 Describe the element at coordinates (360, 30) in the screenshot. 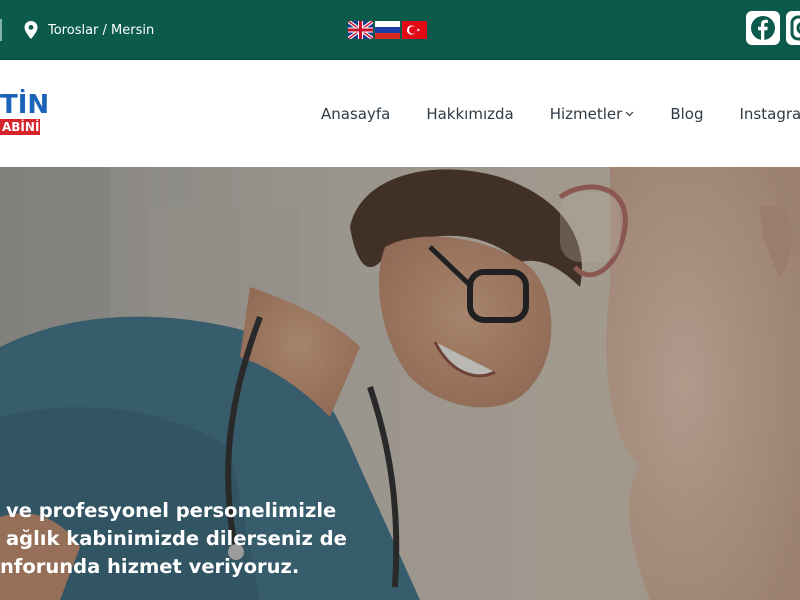

I see `flag-uk-icon` at that location.